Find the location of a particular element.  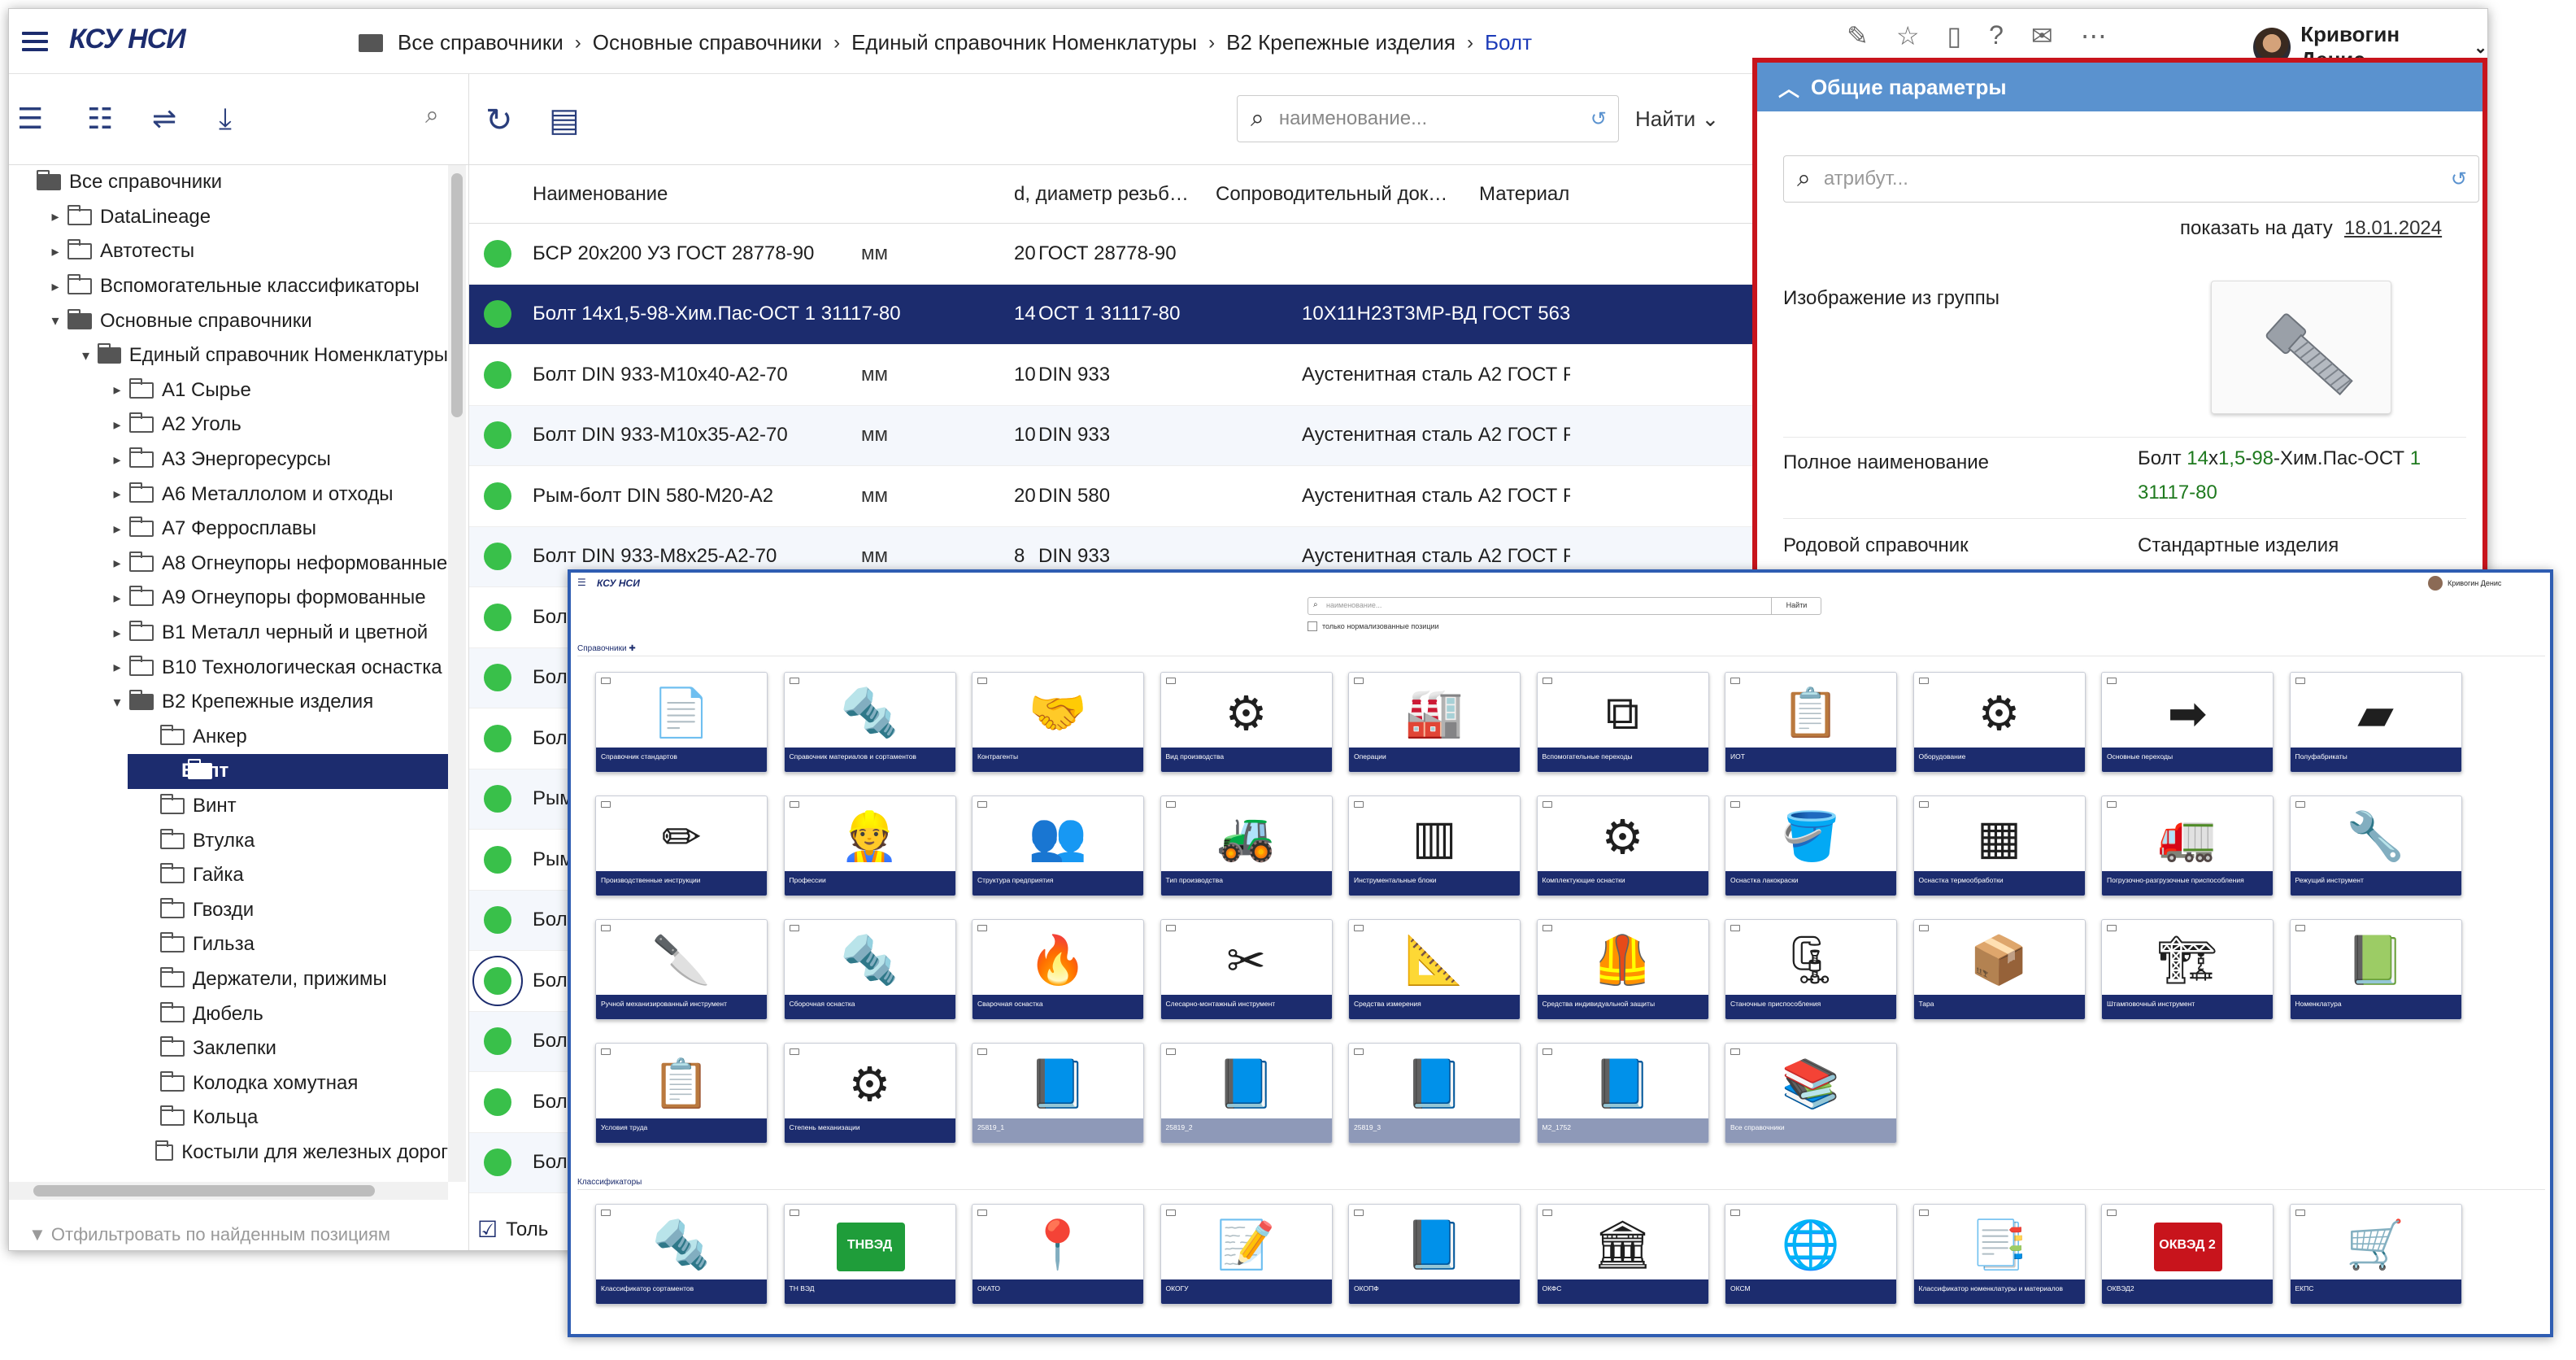

refresh-icon: ↻ is located at coordinates (507, 121).